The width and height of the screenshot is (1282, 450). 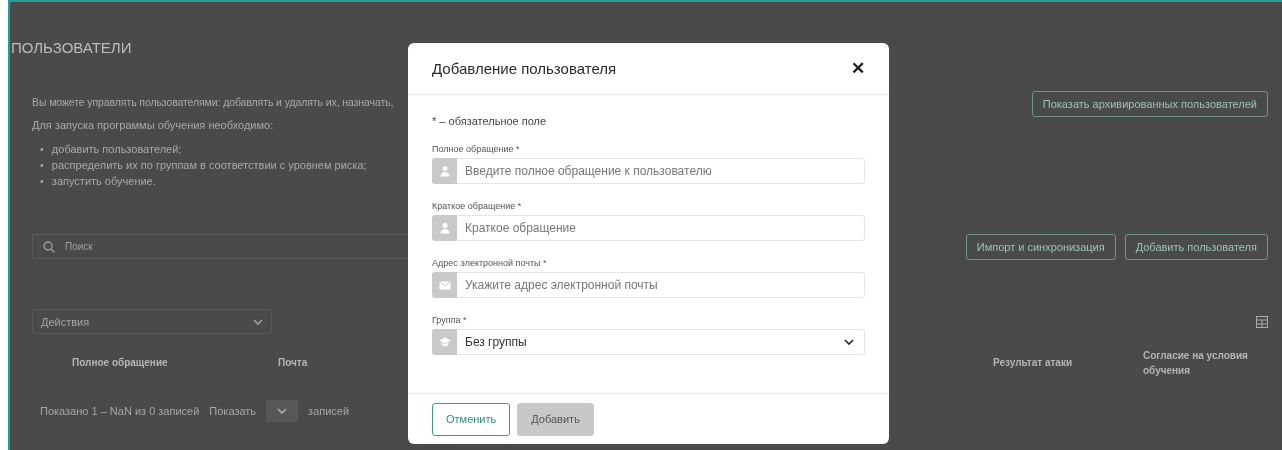 What do you see at coordinates (858, 68) in the screenshot?
I see `close-button: ✕` at bounding box center [858, 68].